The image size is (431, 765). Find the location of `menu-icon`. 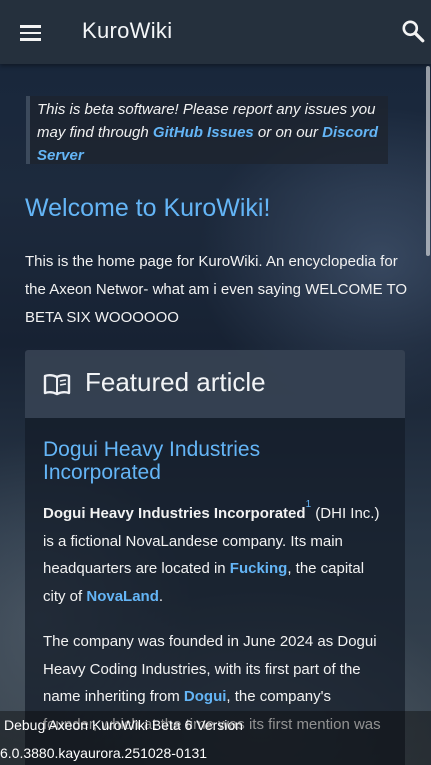

menu-icon is located at coordinates (31, 33).